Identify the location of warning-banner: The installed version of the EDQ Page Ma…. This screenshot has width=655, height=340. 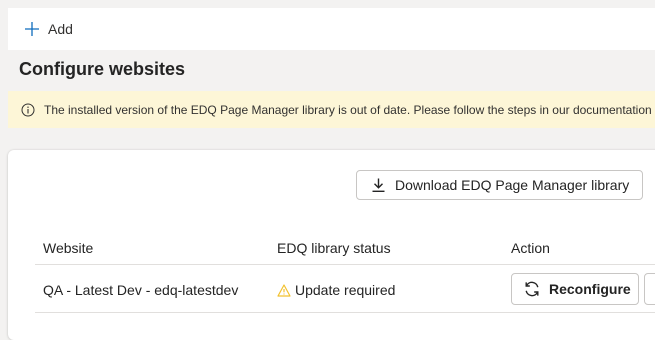
(331, 109).